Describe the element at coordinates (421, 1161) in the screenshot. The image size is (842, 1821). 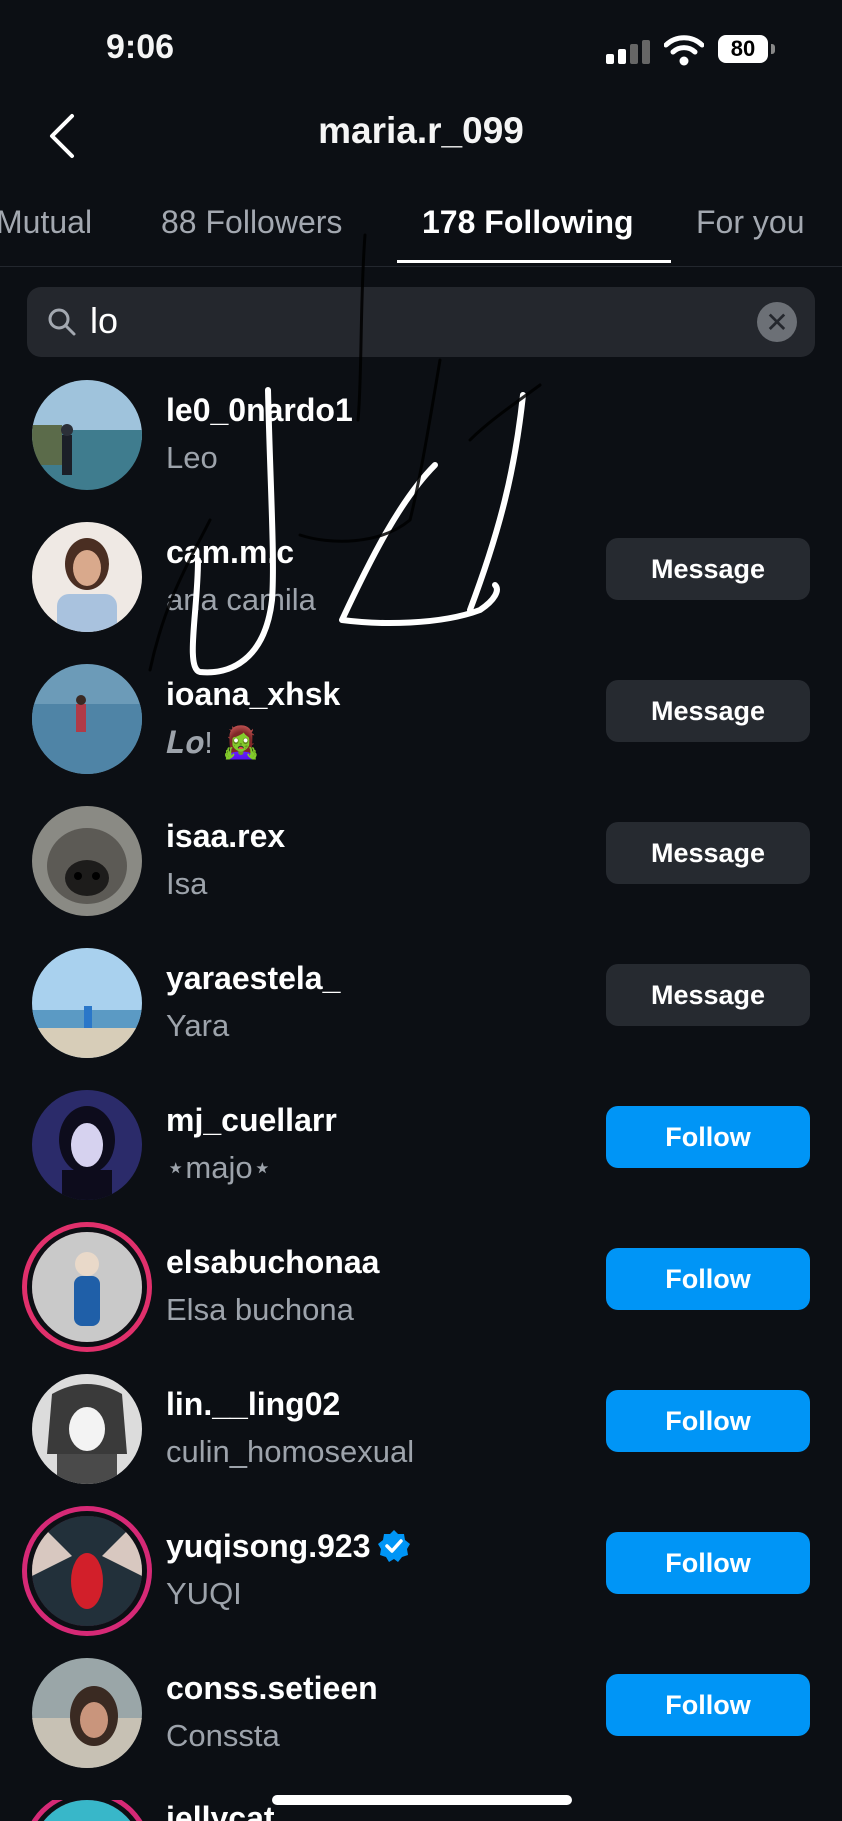
I see `list-item: mj_cuellarr ⋆majo⋆ Follow` at that location.